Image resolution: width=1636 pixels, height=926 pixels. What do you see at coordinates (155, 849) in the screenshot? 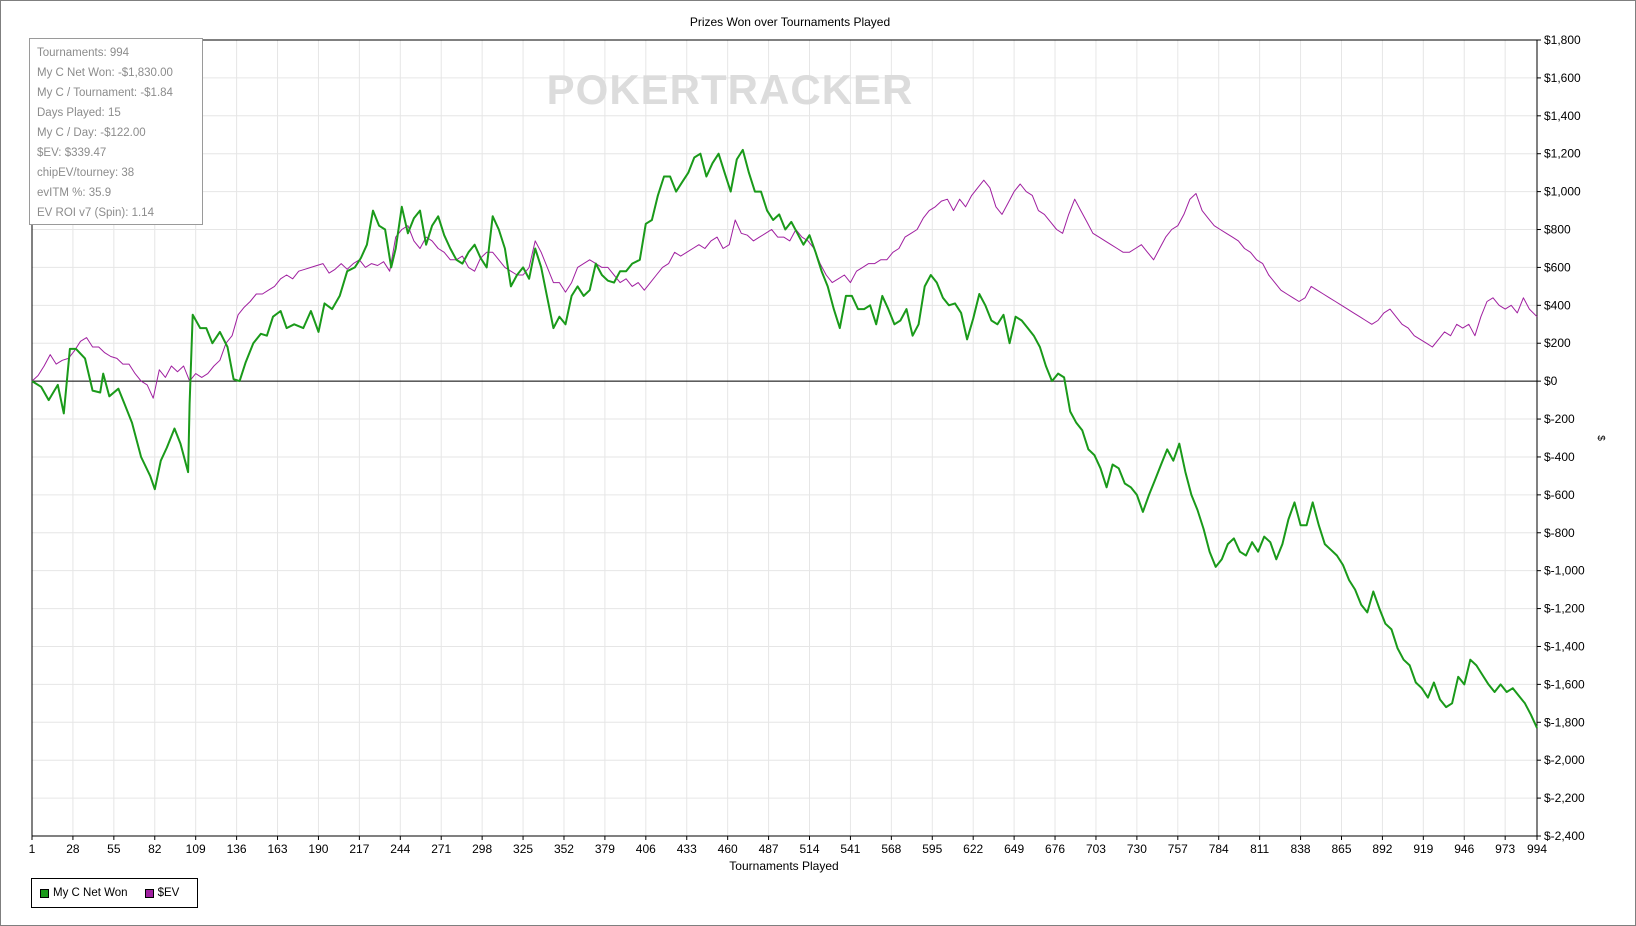
I see `x-tick-label: 82` at bounding box center [155, 849].